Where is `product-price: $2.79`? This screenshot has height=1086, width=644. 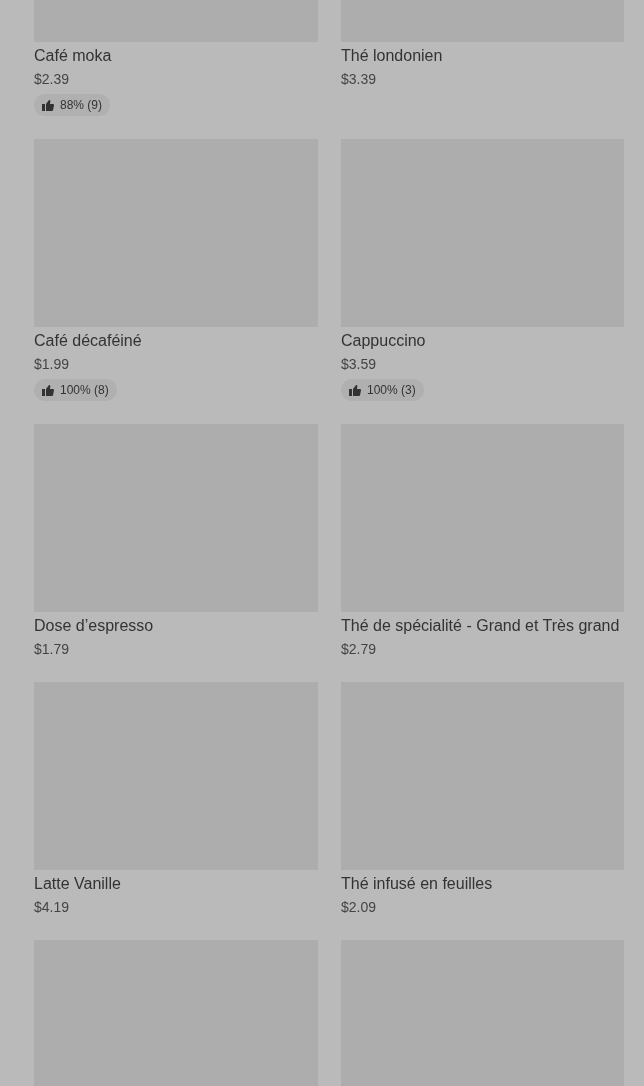
product-price: $2.79 is located at coordinates (359, 649).